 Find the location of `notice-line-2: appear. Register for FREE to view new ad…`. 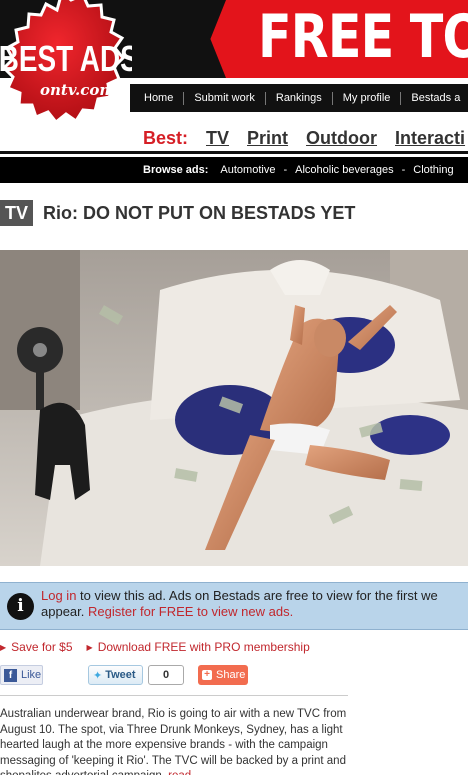

notice-line-2: appear. Register for FREE to view new ad… is located at coordinates (167, 611).